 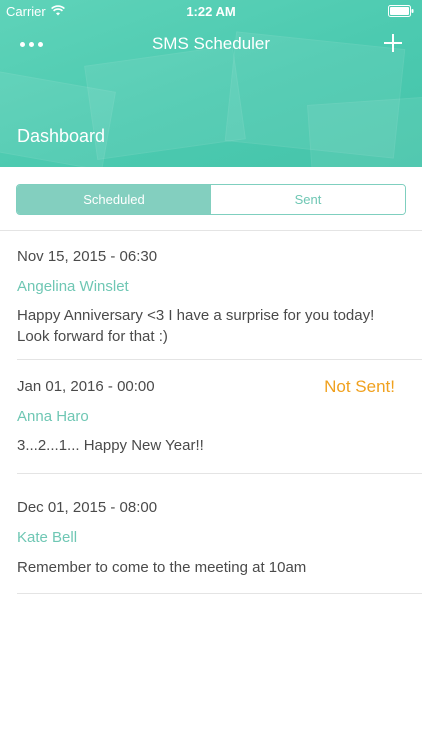 What do you see at coordinates (87, 507) in the screenshot?
I see `message-date: Dec 01, 2015 - 08:00` at bounding box center [87, 507].